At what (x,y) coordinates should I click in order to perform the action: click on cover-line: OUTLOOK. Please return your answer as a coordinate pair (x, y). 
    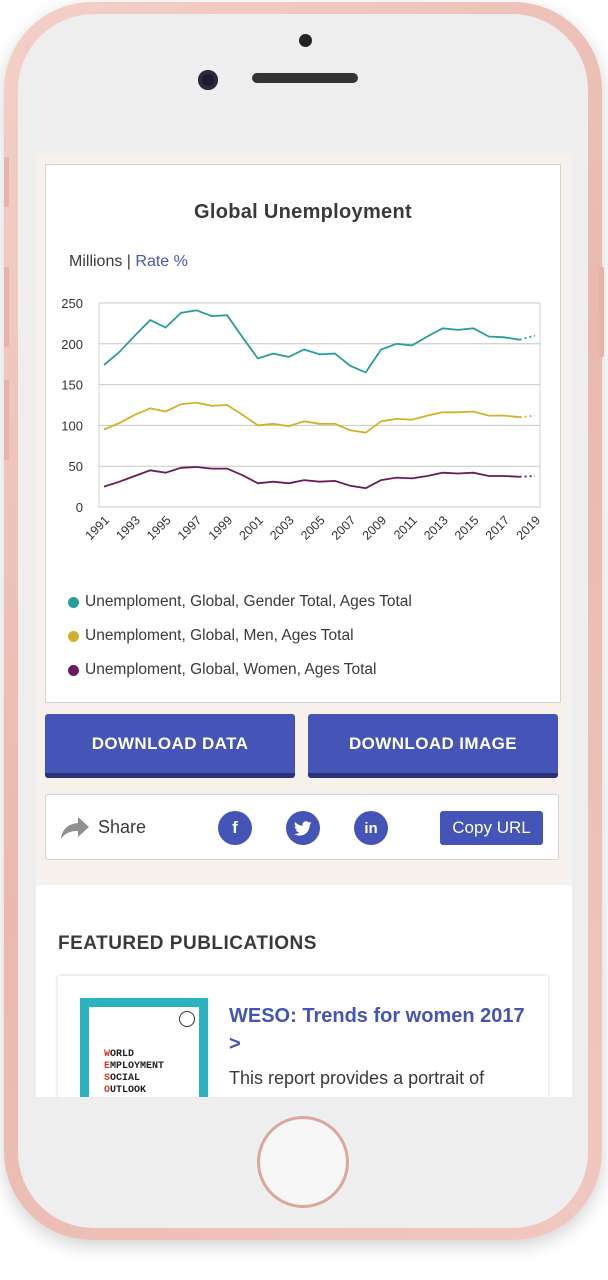
    Looking at the image, I should click on (125, 1090).